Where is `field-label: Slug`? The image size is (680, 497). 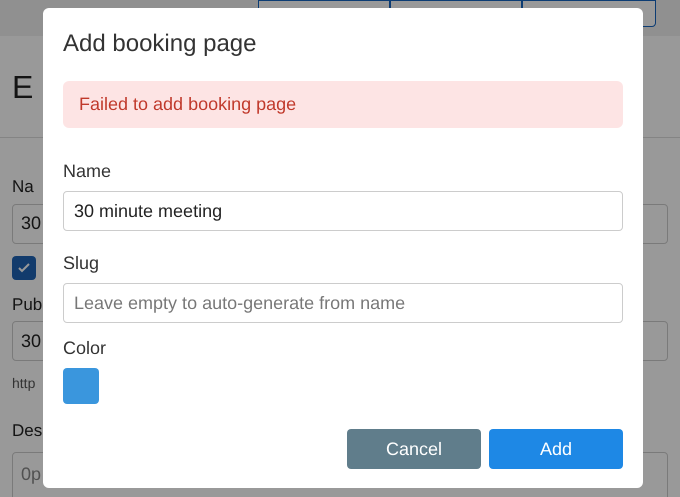 field-label: Slug is located at coordinates (81, 263).